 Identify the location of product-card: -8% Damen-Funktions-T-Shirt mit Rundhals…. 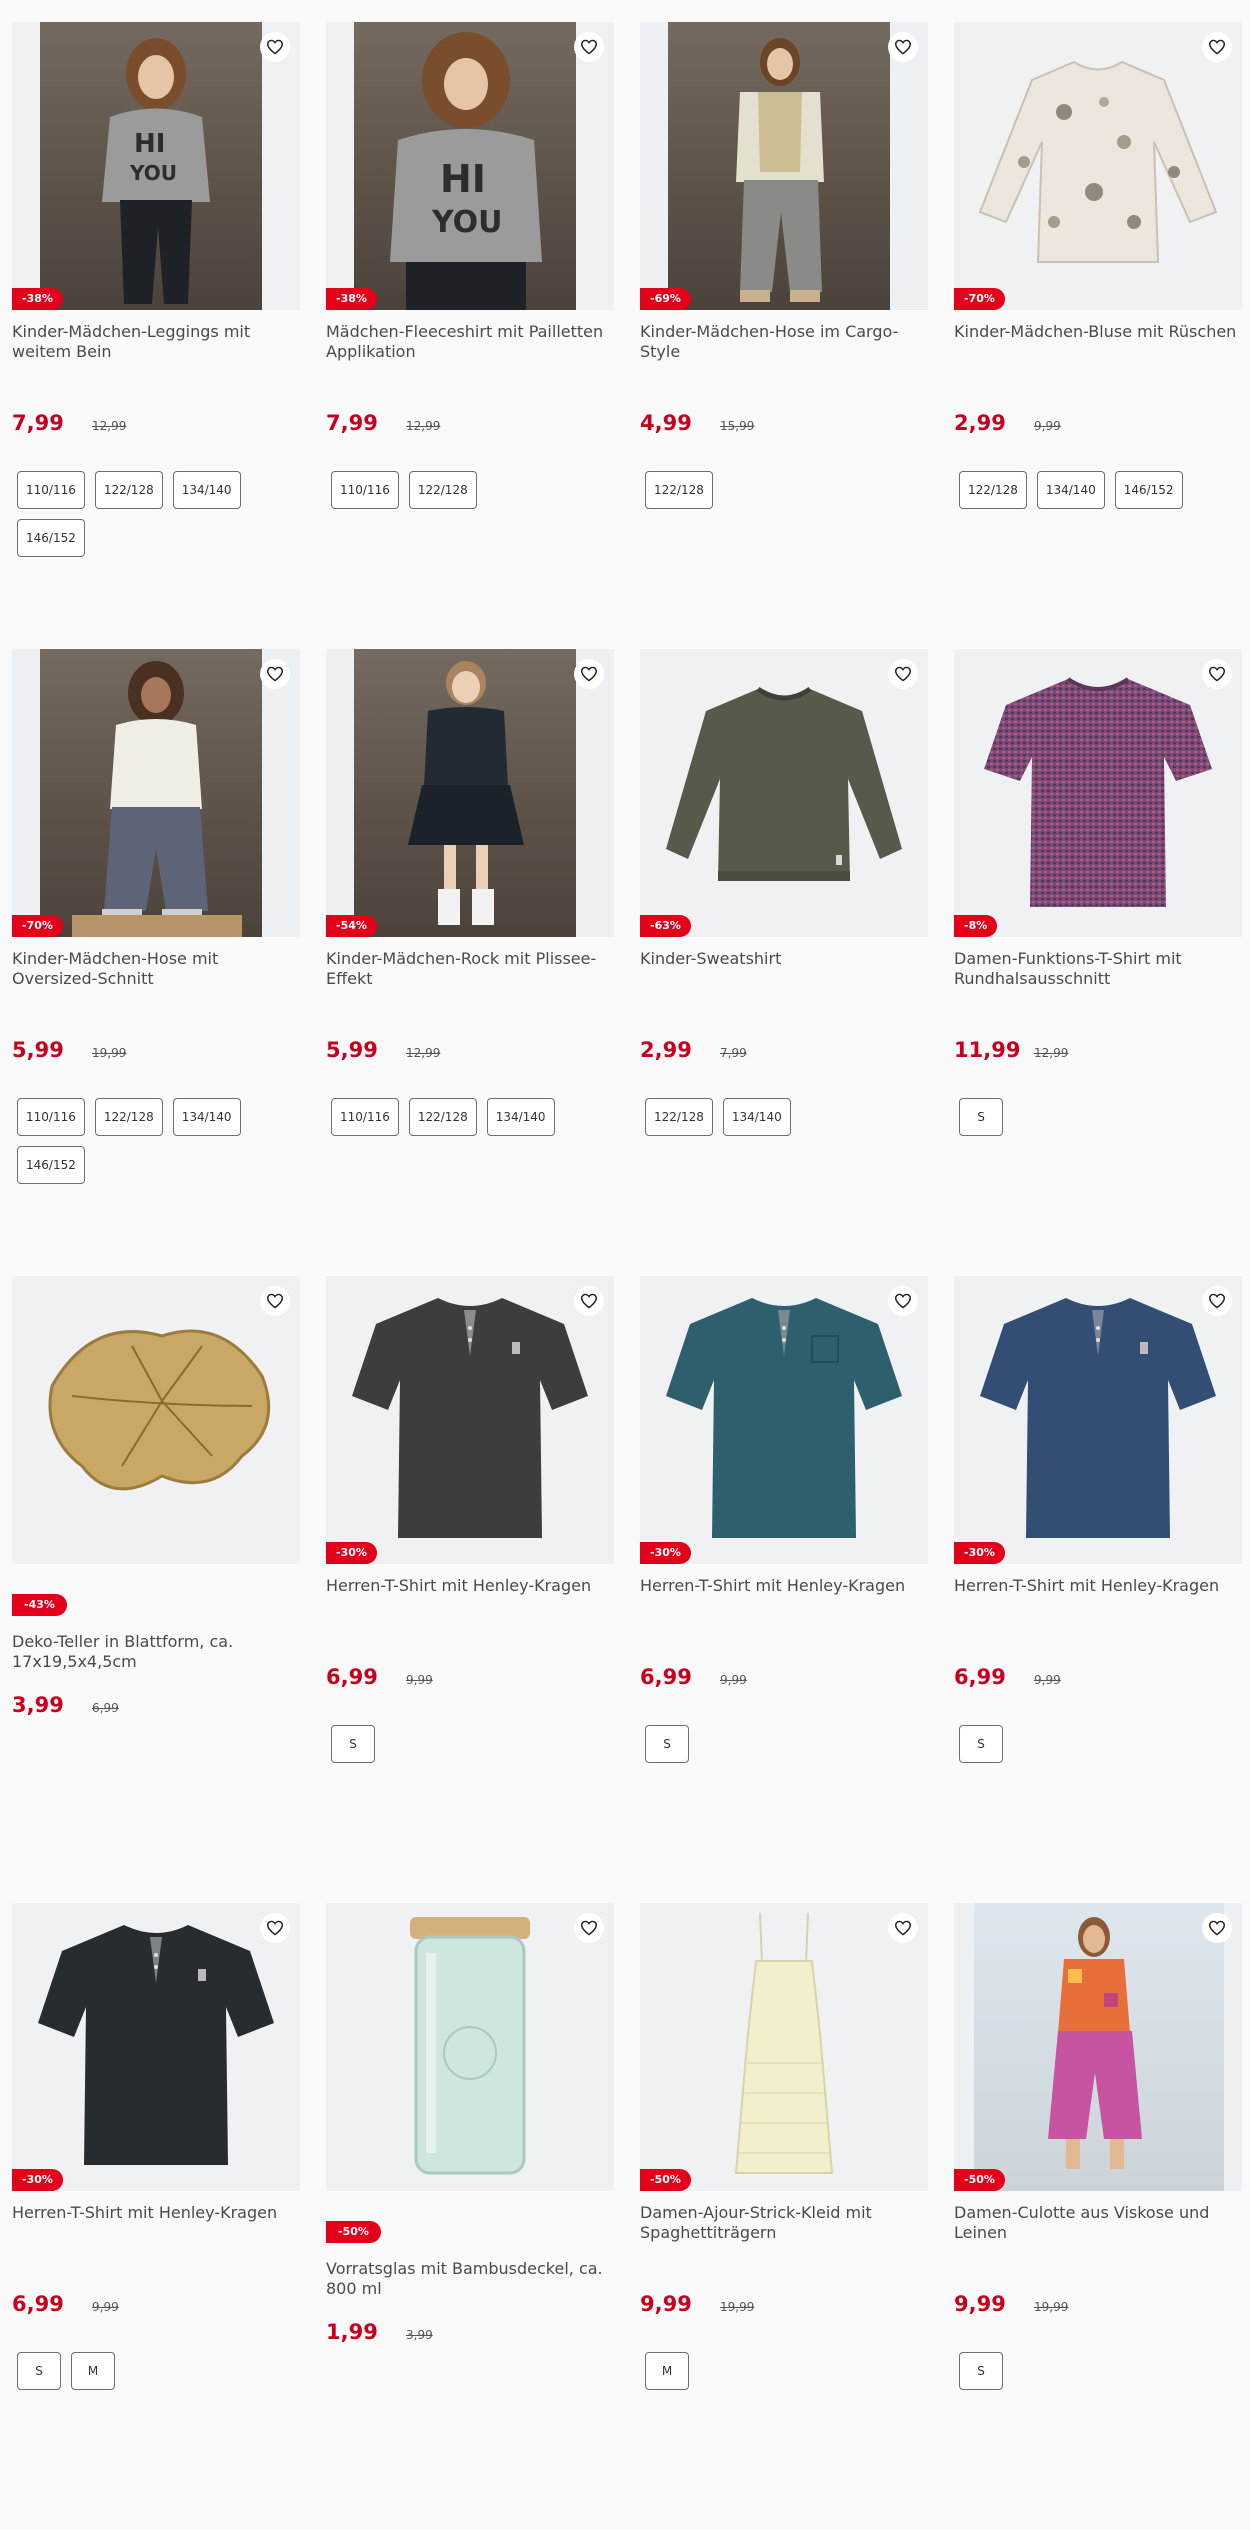
(1098, 962).